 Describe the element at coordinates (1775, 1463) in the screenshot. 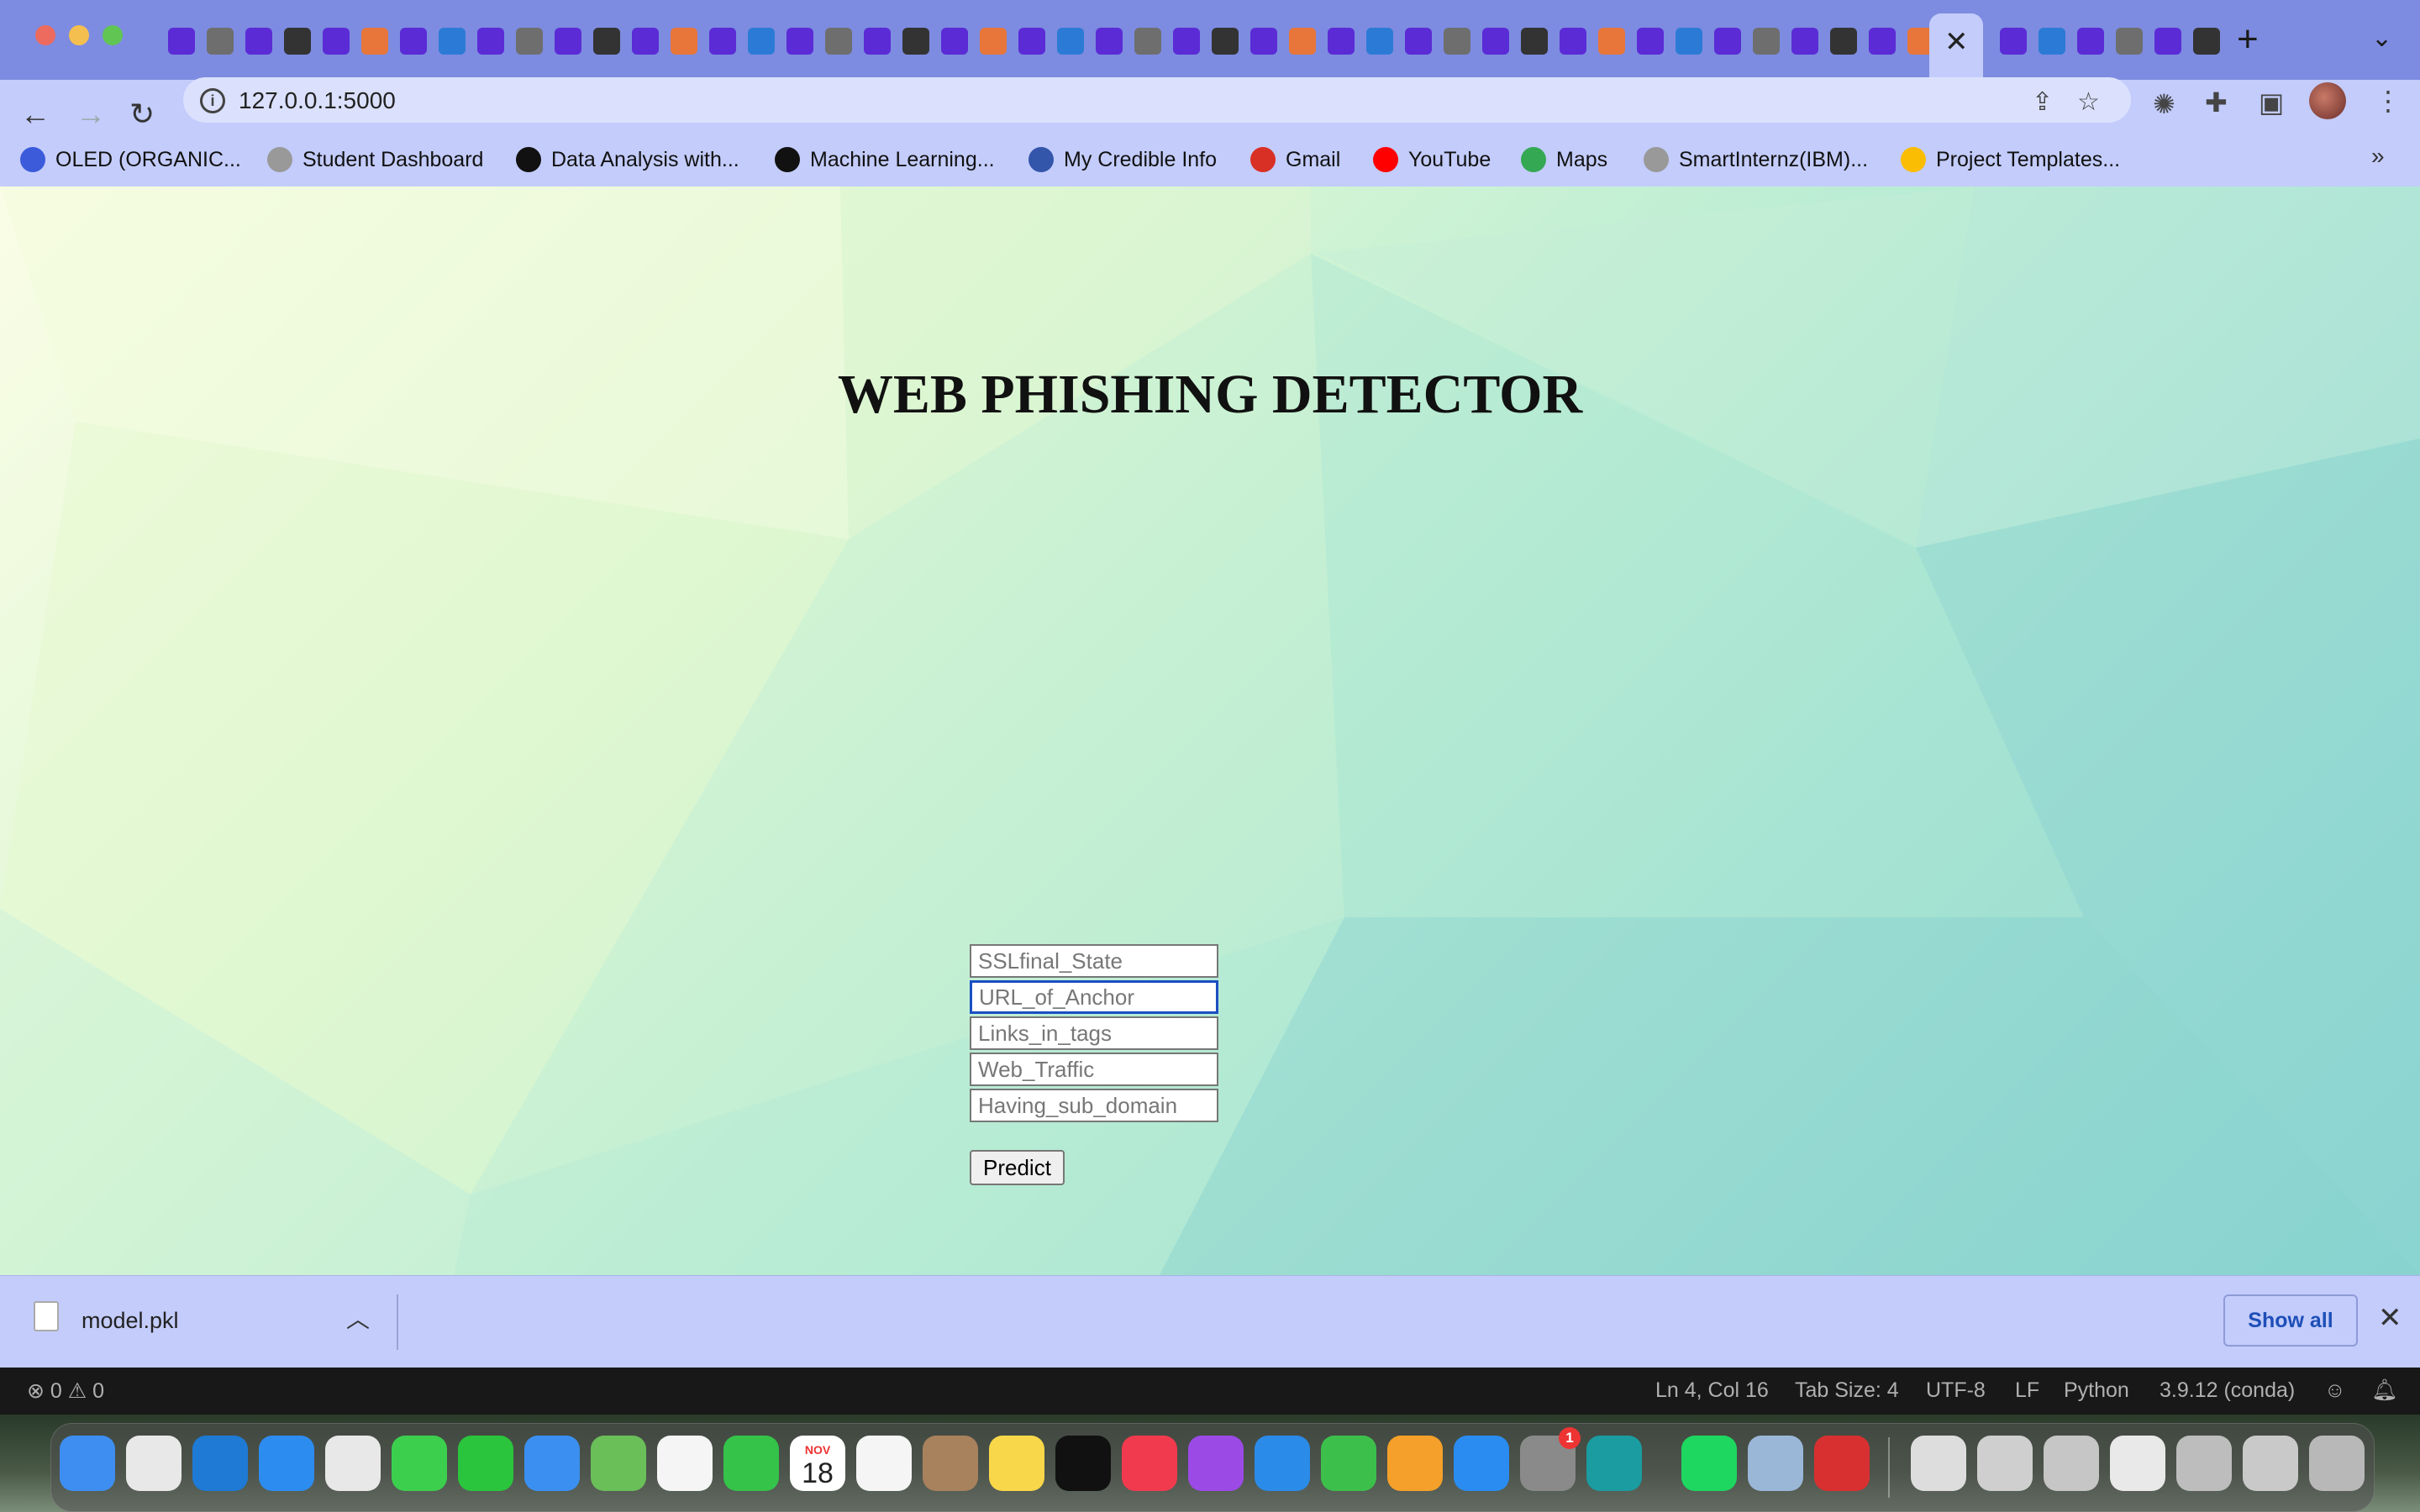

I see `preview-icon` at that location.